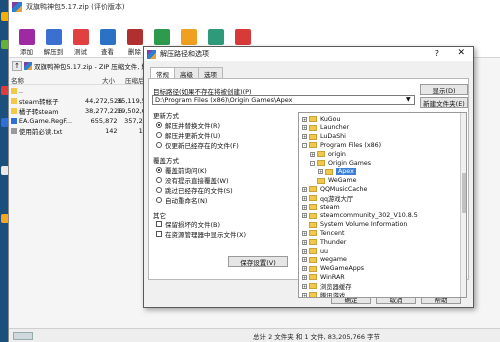  I want to click on file-icon, so click(14, 111).